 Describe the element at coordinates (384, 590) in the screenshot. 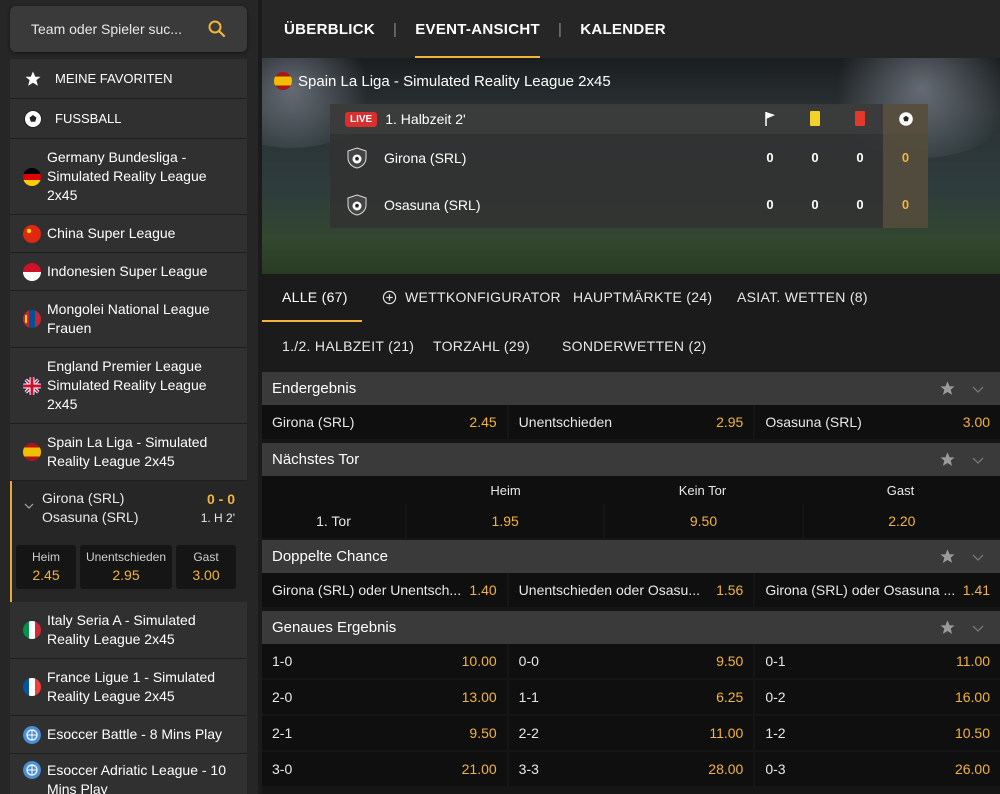

I see `odd-button: Girona (SRL) oder Unentsch... 1.40` at that location.